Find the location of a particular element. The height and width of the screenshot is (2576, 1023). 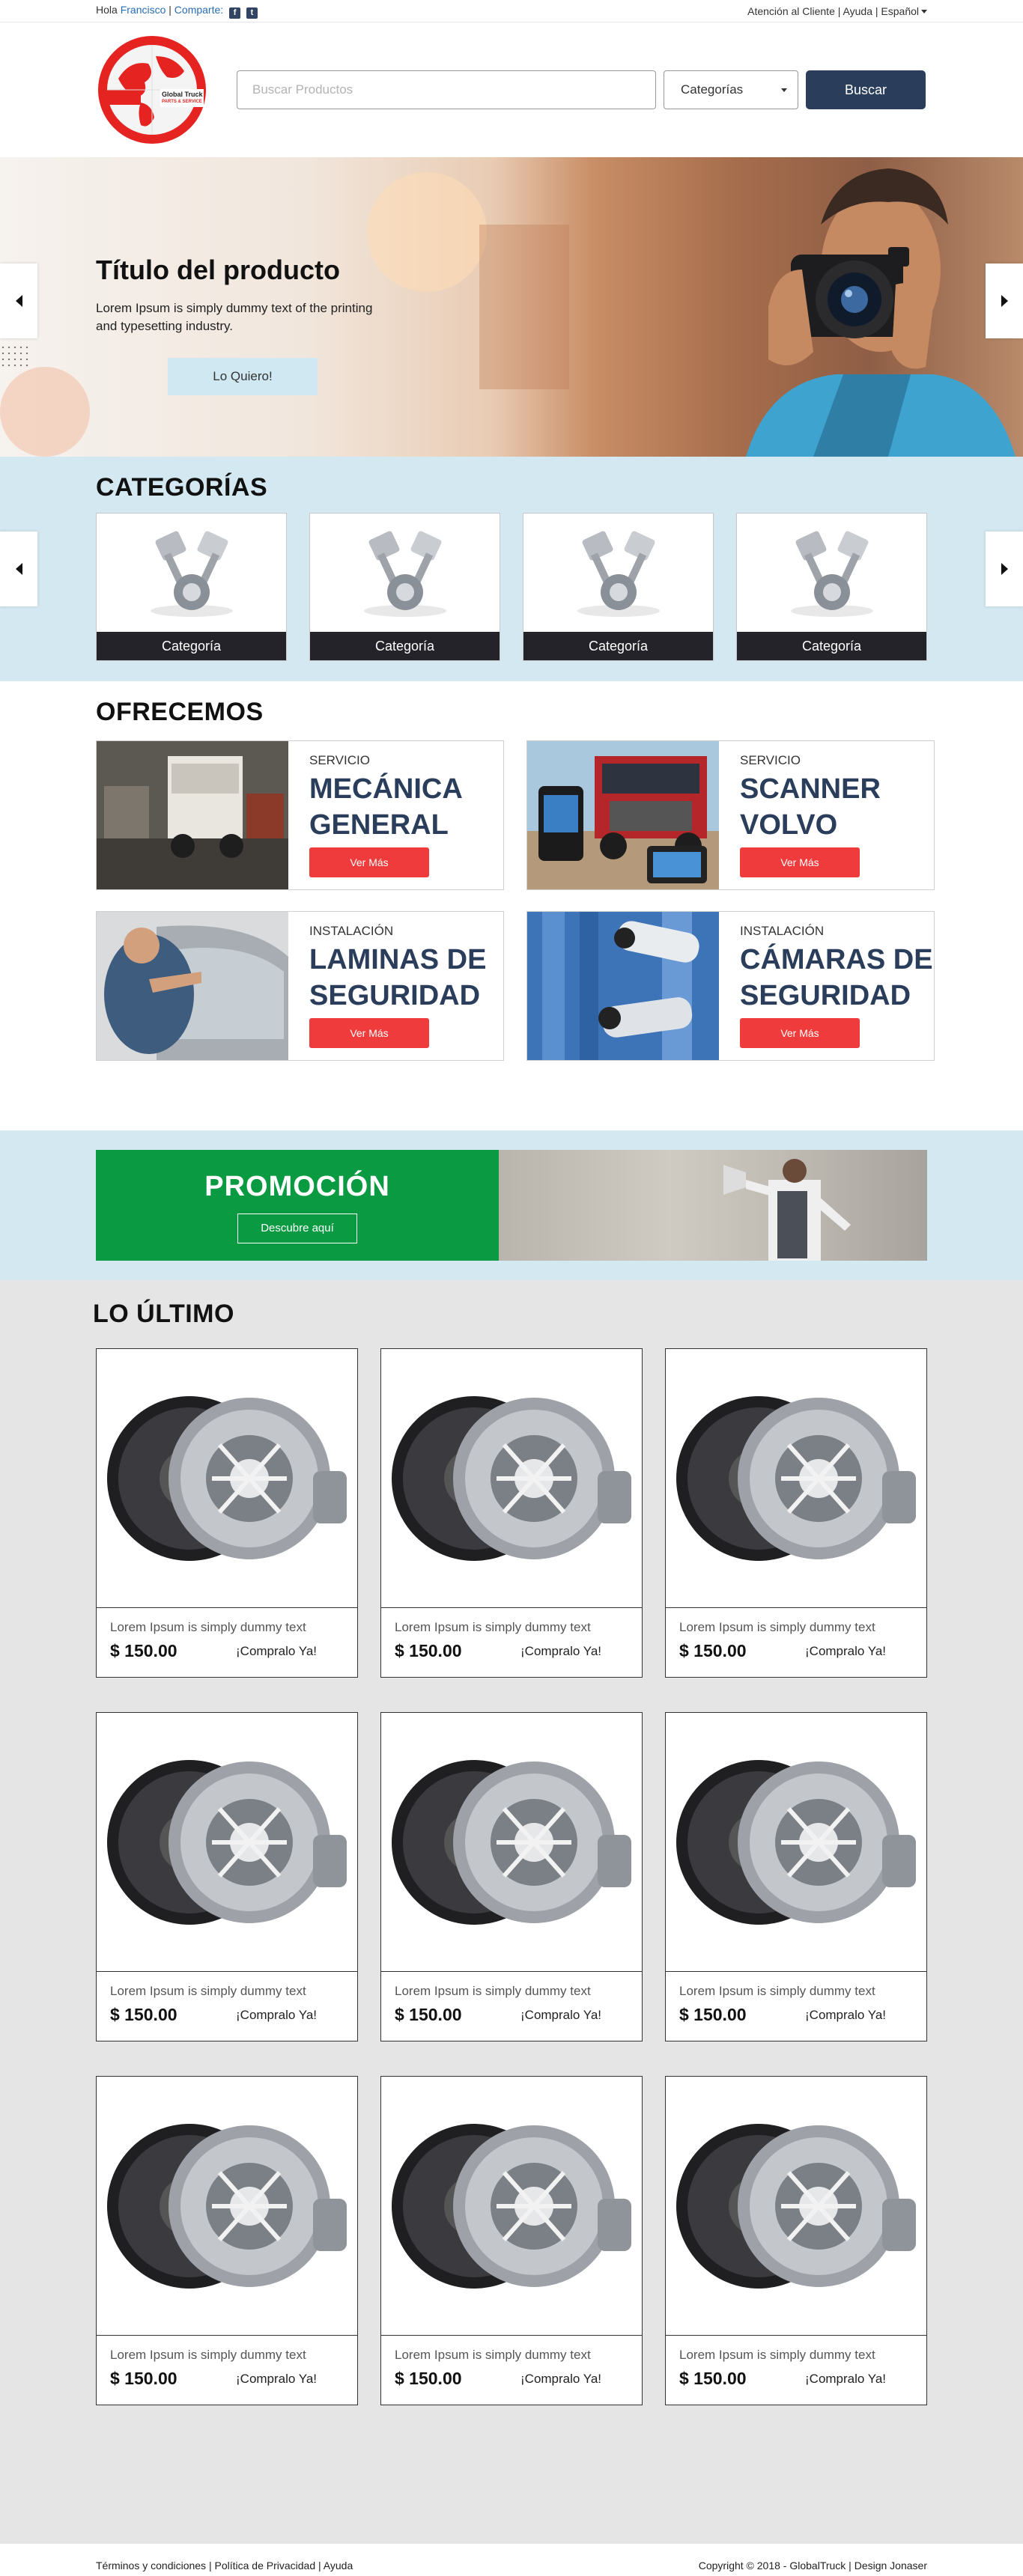

hero-cta-button: Lo Quiero! is located at coordinates (243, 376).